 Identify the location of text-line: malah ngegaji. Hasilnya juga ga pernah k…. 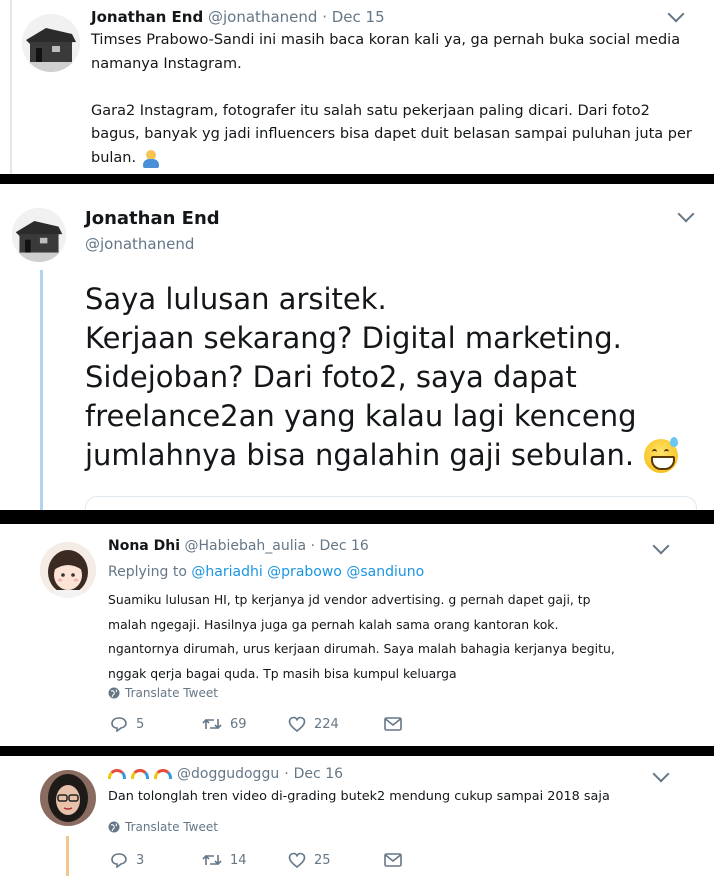
(333, 624).